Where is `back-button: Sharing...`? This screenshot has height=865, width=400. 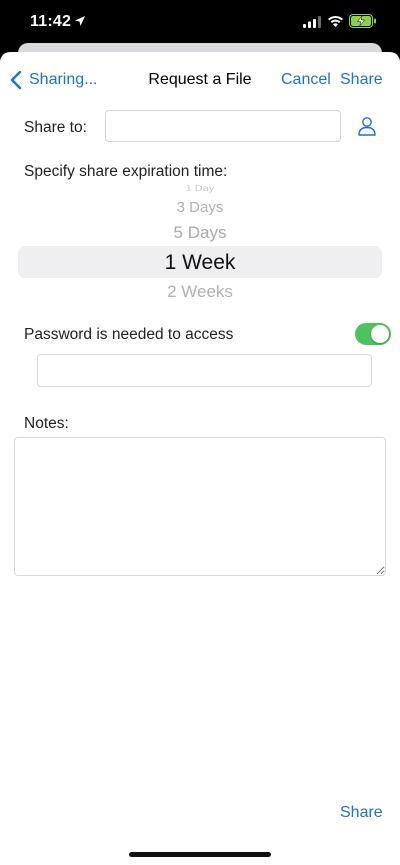
back-button: Sharing... is located at coordinates (53, 80).